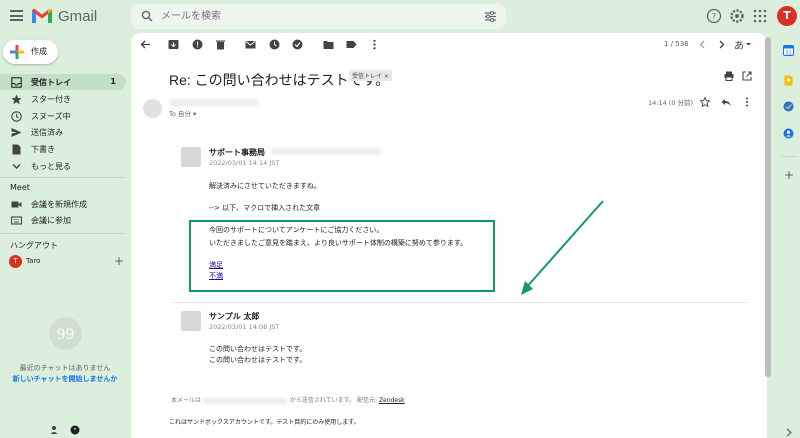 This screenshot has width=800, height=438. I want to click on sidebar-item-label: 下書き, so click(43, 149).